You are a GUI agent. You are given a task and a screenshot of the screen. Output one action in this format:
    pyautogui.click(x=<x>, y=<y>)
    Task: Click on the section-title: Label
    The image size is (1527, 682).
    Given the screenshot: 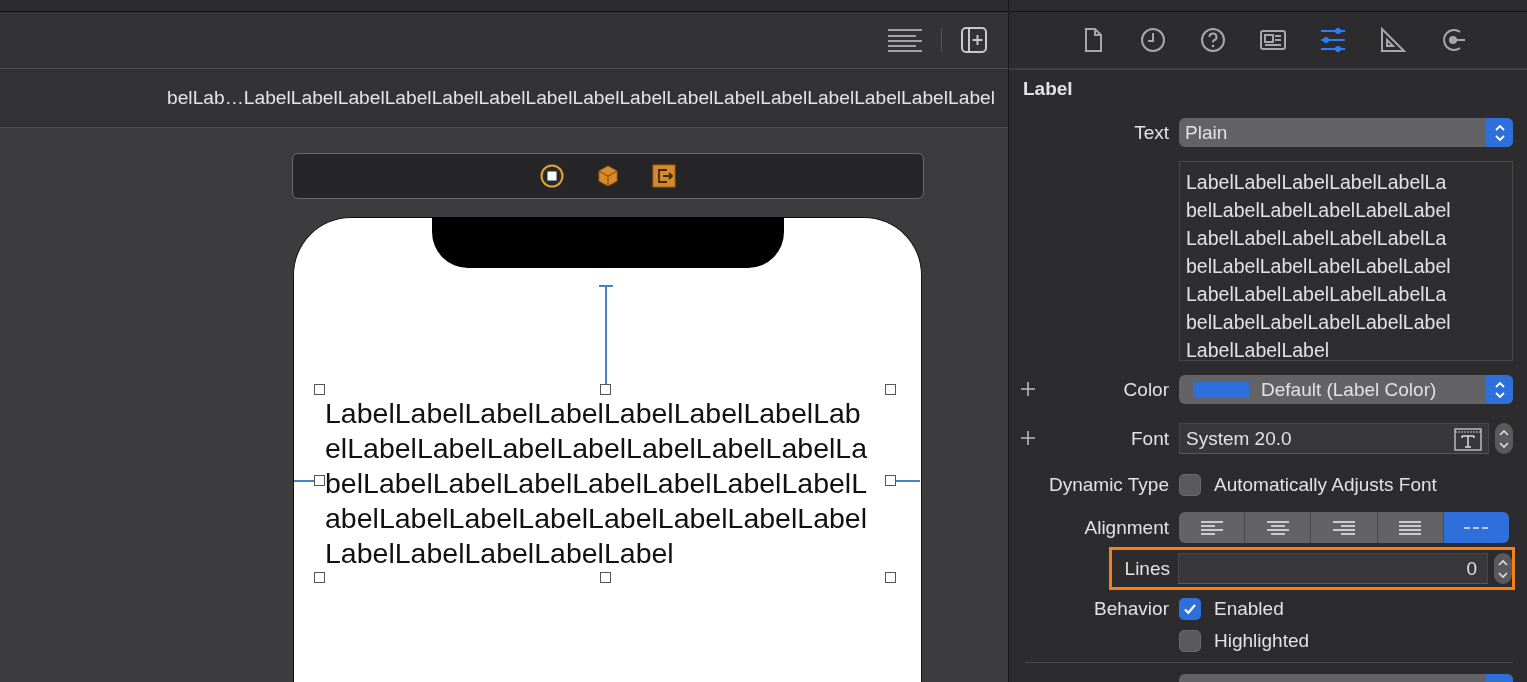 What is the action you would take?
    pyautogui.click(x=1048, y=89)
    